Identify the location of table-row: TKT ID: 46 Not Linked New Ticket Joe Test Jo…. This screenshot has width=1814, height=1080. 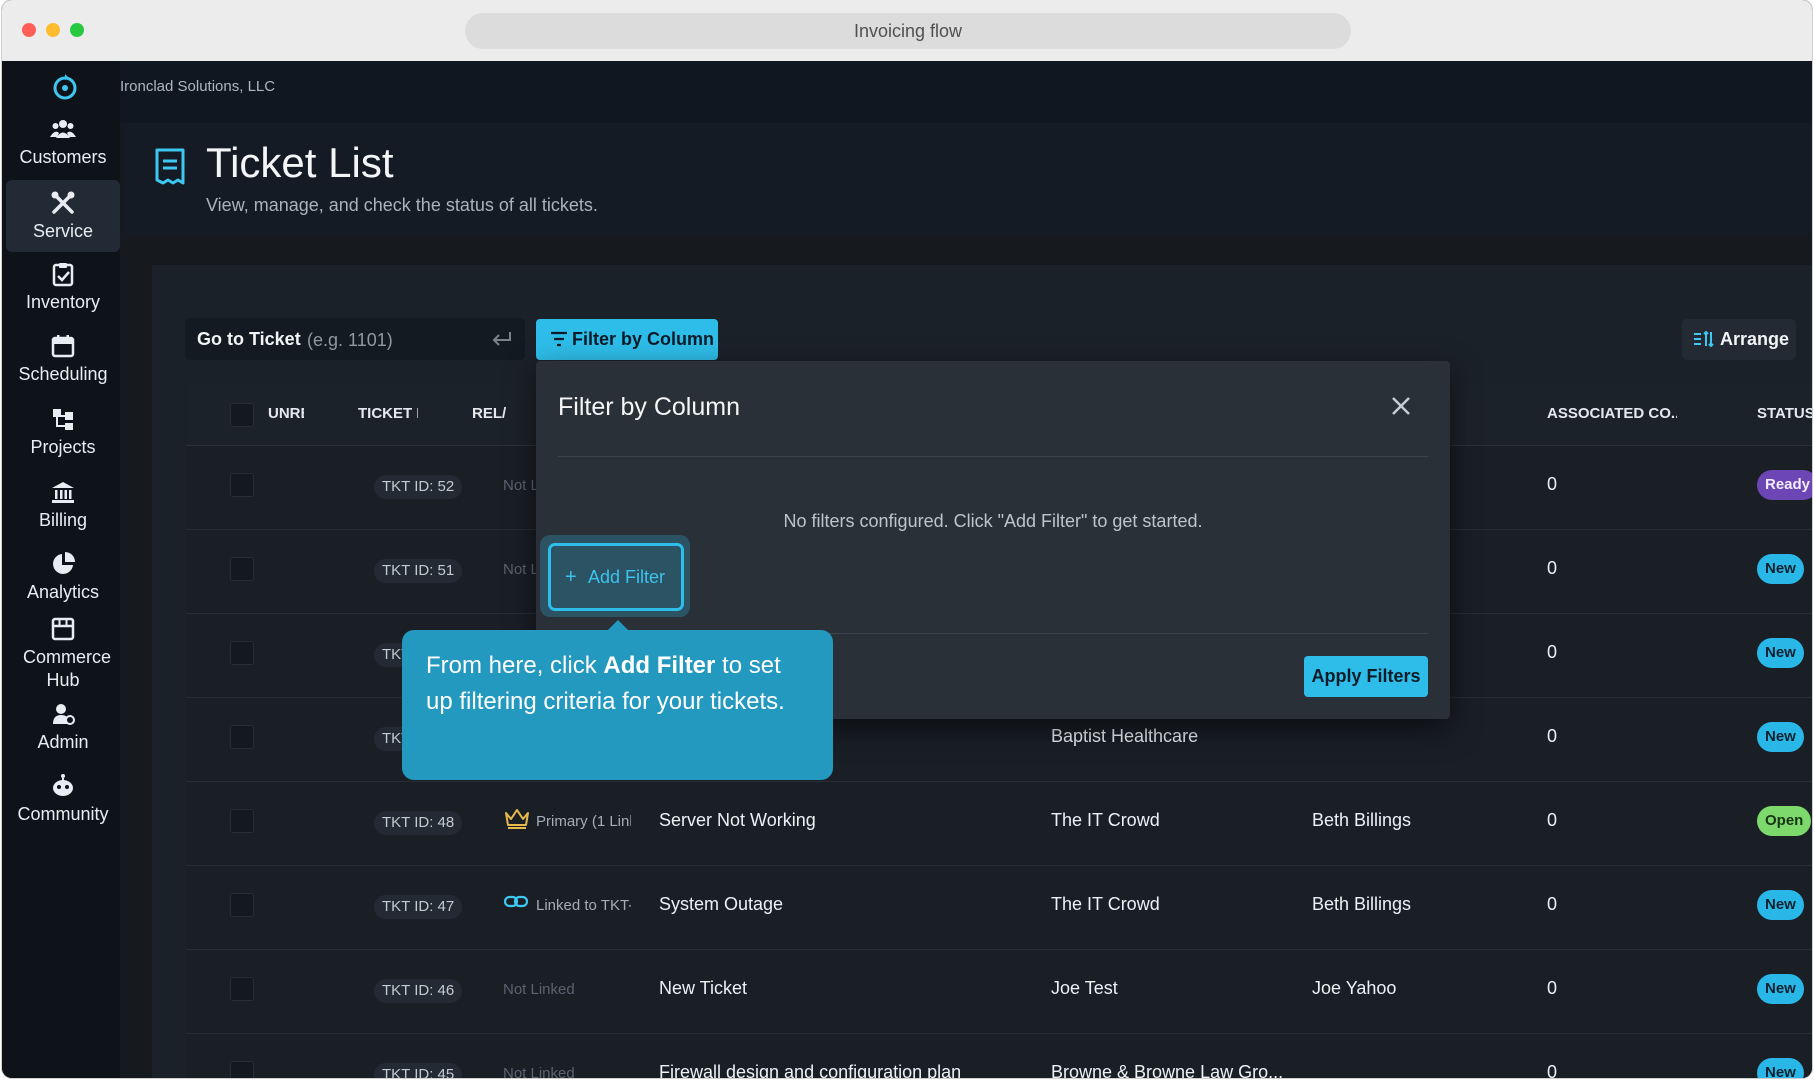
(999, 992).